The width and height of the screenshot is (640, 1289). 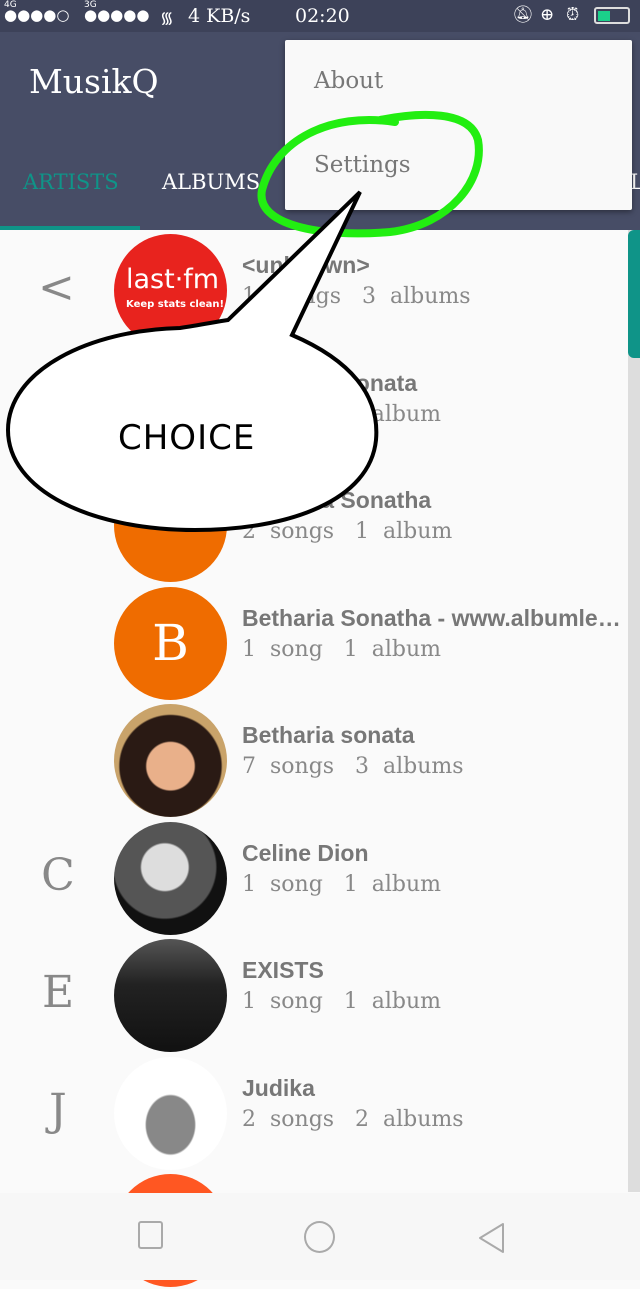 What do you see at coordinates (211, 182) in the screenshot?
I see `tab-albums: ALBUMS` at bounding box center [211, 182].